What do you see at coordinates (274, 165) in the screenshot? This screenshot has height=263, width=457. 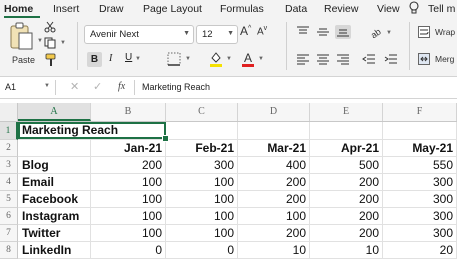 I see `cell-d3: 400` at bounding box center [274, 165].